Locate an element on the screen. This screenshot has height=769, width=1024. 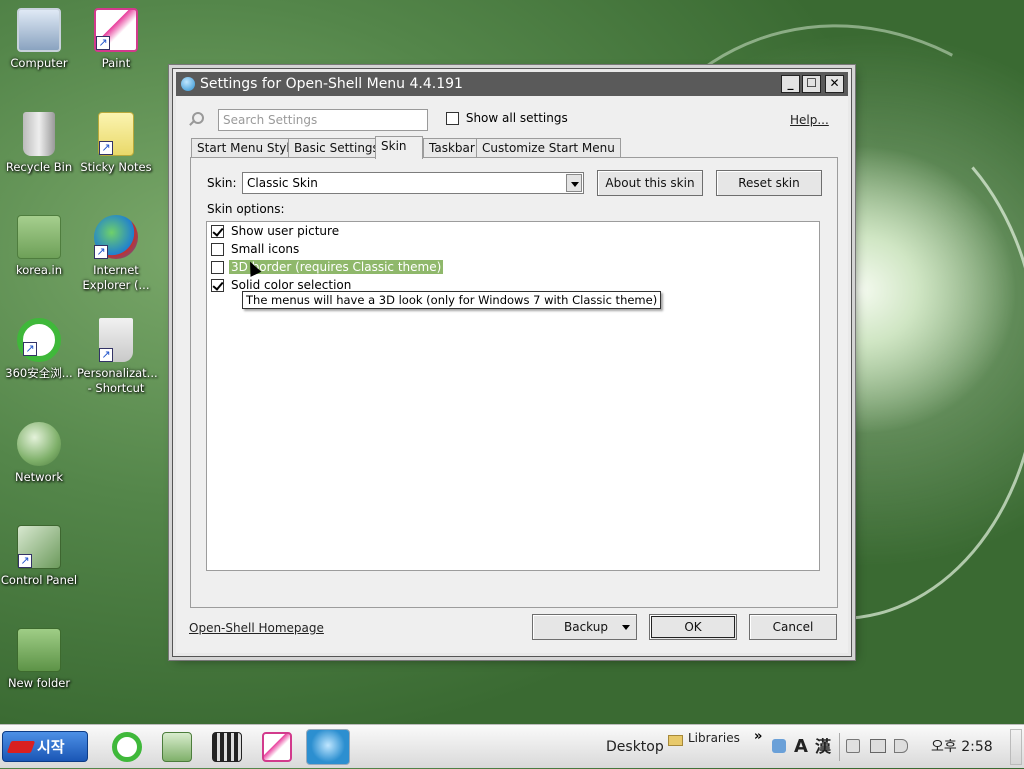
notepad-icon is located at coordinates (177, 747).